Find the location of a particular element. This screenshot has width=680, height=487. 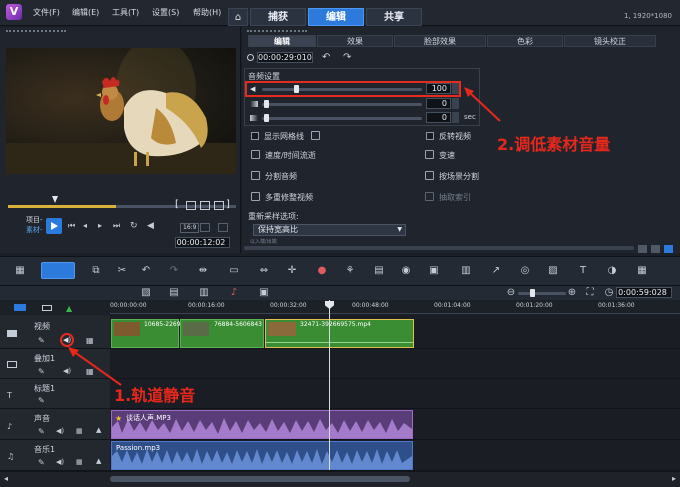

volume-icon: ◀ is located at coordinates (152, 226).